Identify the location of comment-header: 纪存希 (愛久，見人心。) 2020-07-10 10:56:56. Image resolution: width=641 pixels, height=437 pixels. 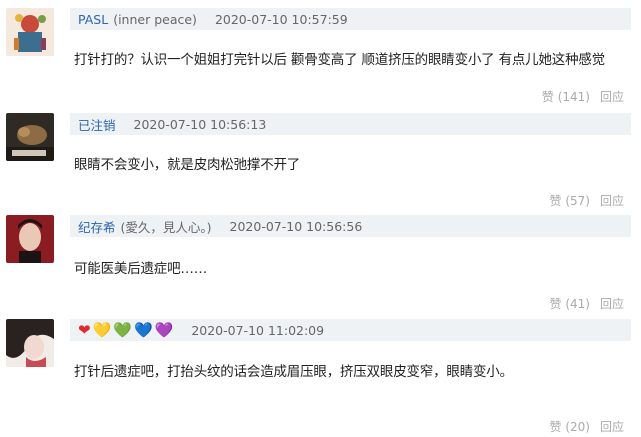
(350, 226).